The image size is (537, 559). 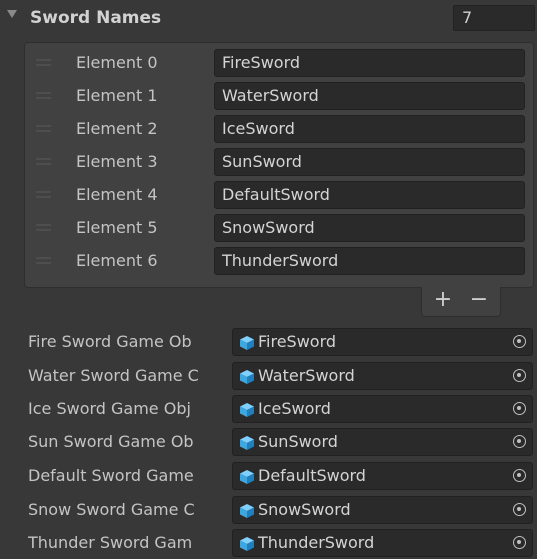 What do you see at coordinates (109, 408) in the screenshot?
I see `object-field-label: Ice Sword Game Obj` at bounding box center [109, 408].